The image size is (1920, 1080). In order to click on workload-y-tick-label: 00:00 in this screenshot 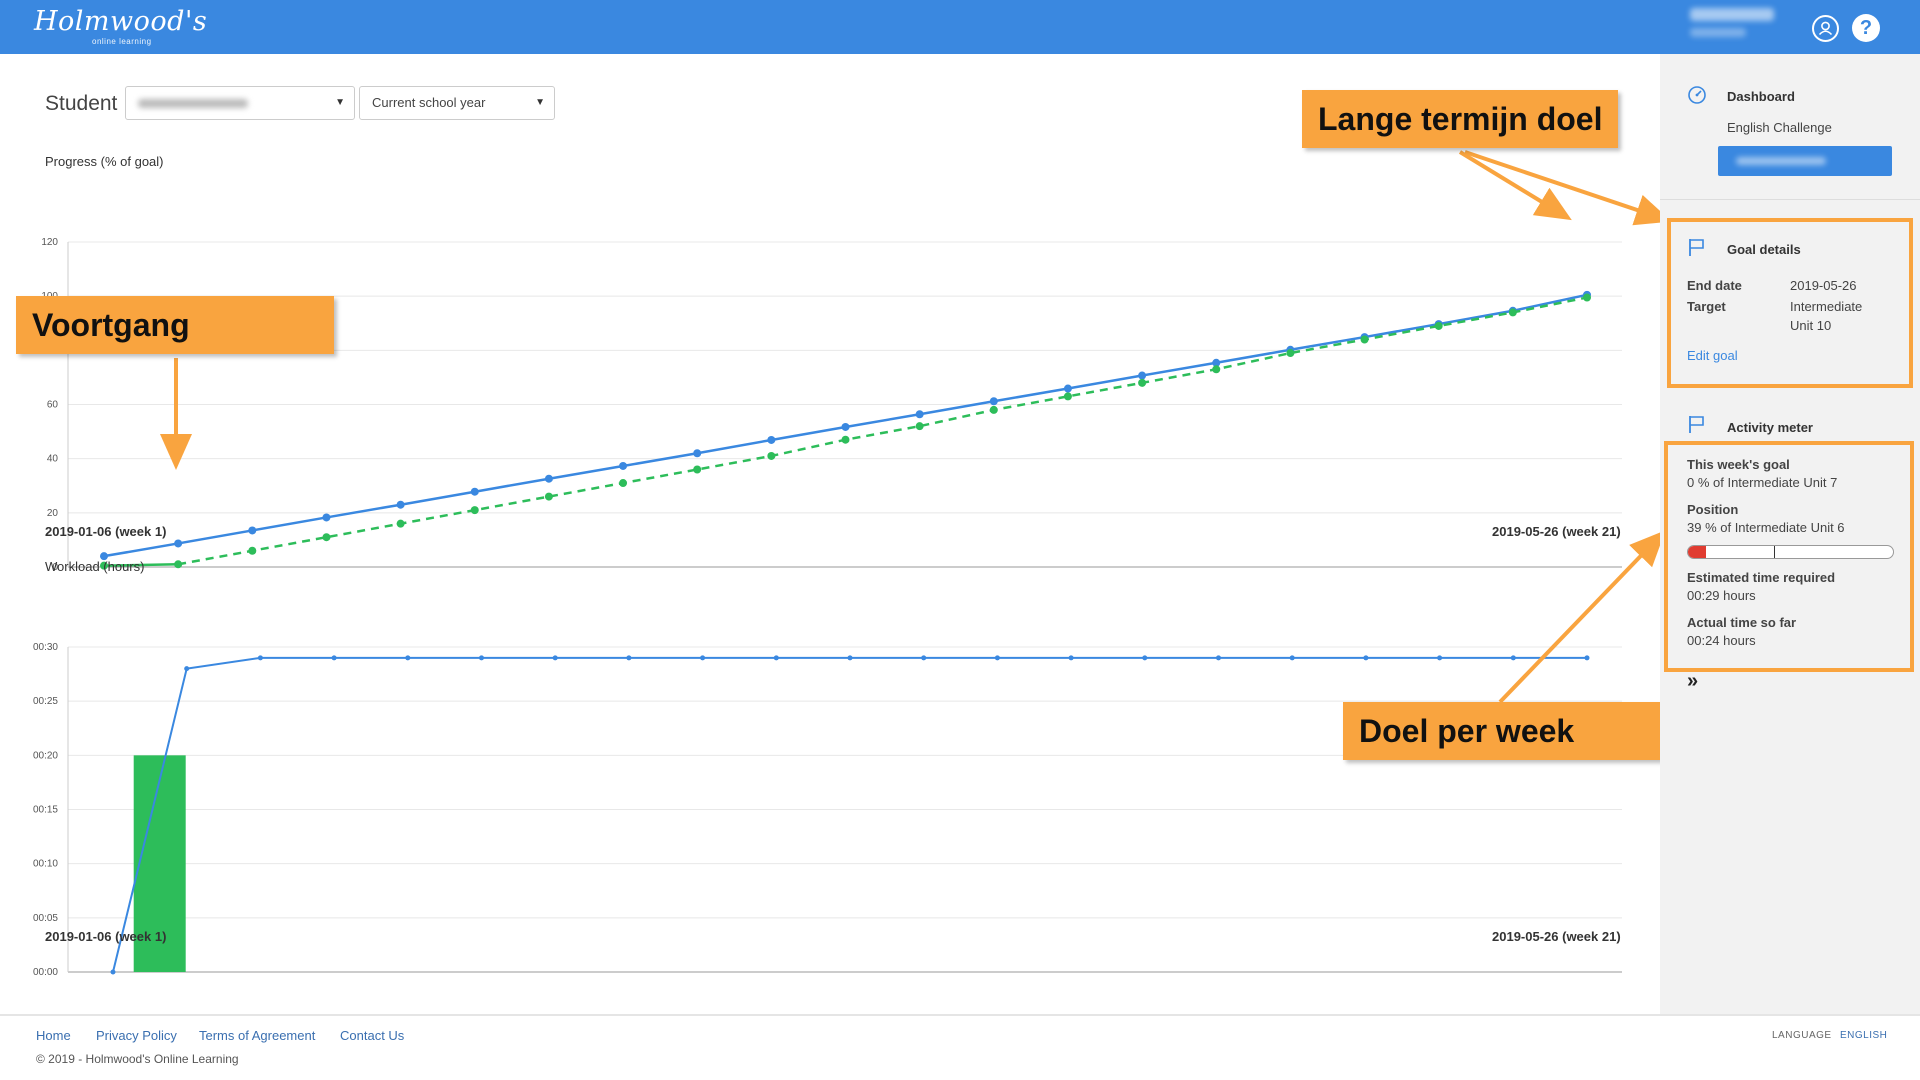, I will do `click(45, 972)`.